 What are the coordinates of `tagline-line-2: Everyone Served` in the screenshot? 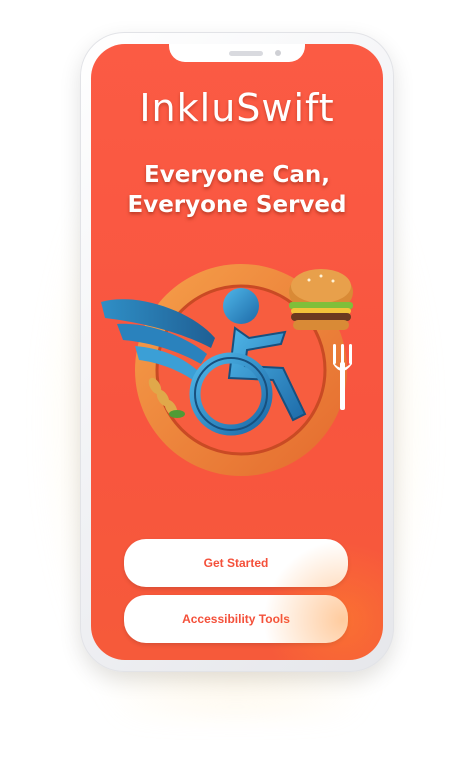 It's located at (237, 205).